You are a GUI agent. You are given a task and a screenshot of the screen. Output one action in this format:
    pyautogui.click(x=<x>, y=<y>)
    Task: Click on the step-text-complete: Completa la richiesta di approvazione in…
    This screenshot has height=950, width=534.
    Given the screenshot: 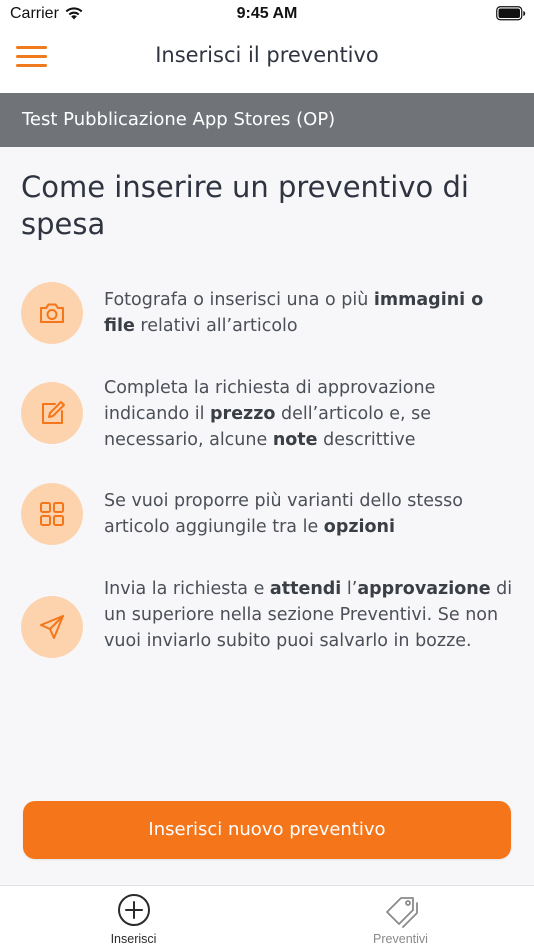 What is the action you would take?
    pyautogui.click(x=311, y=414)
    